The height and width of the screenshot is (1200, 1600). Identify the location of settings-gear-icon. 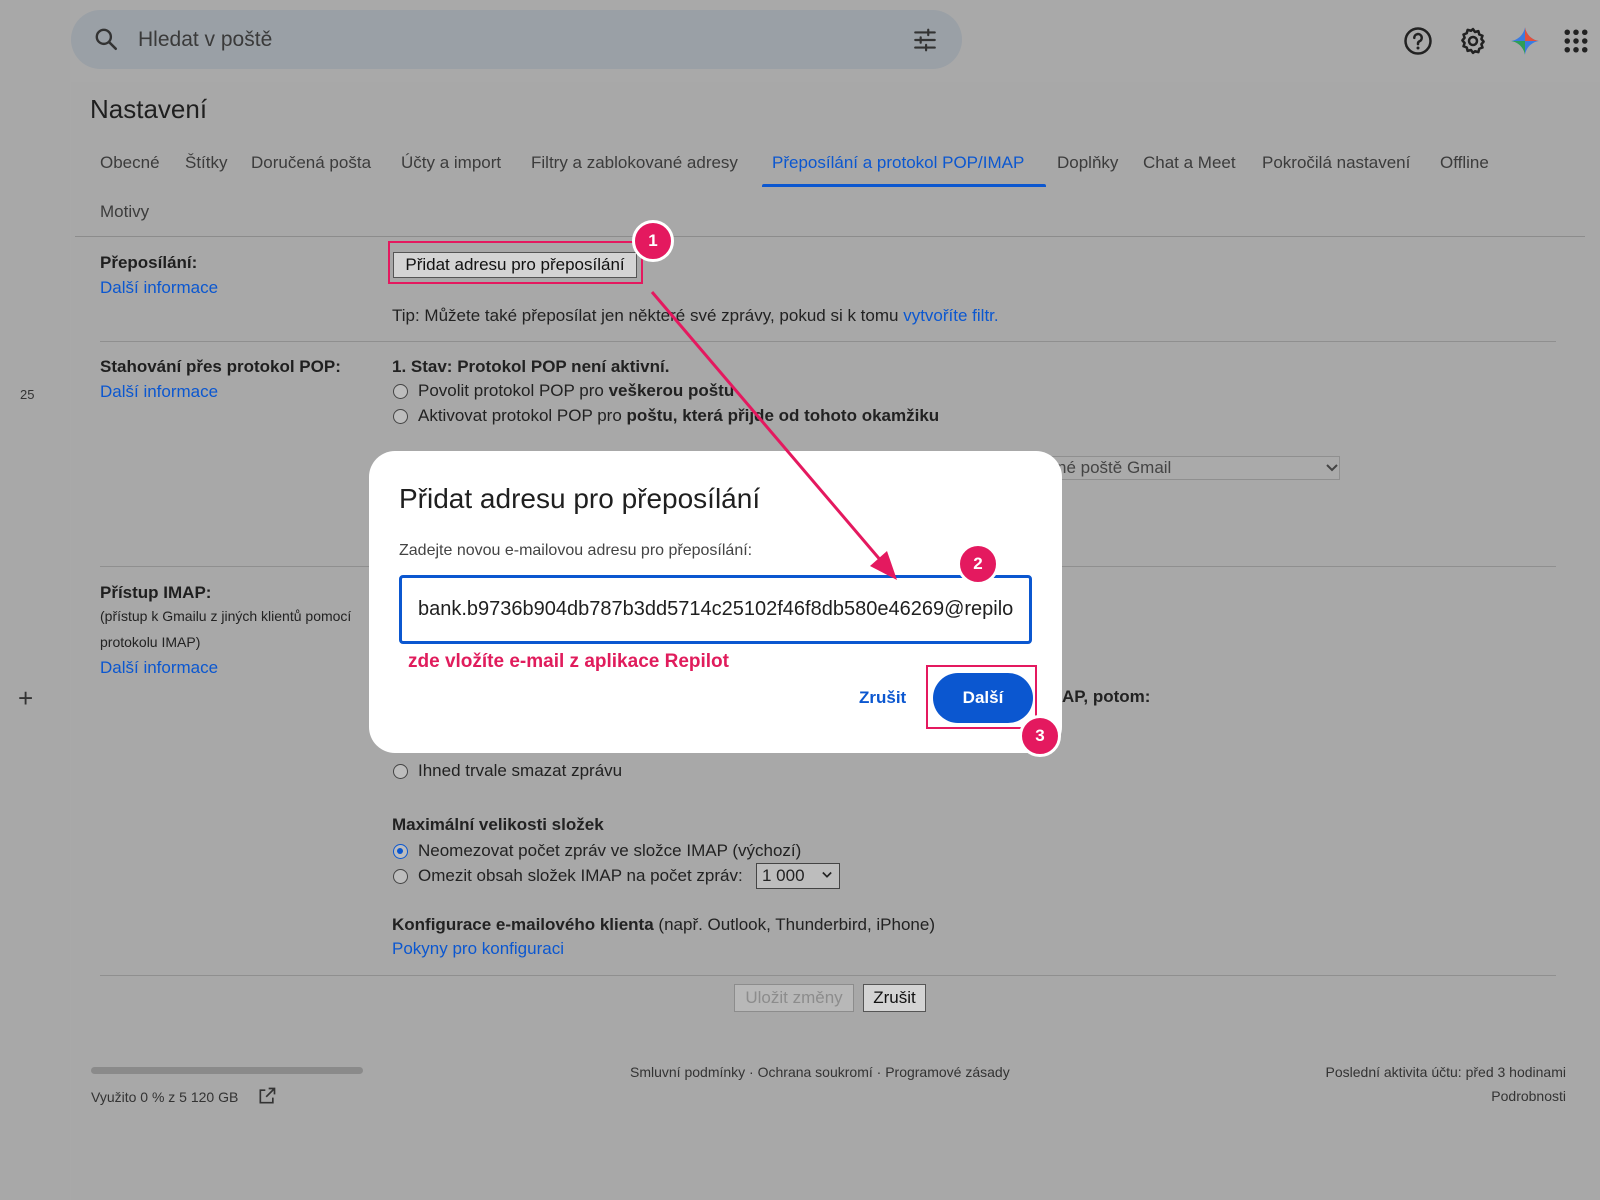
(1473, 41).